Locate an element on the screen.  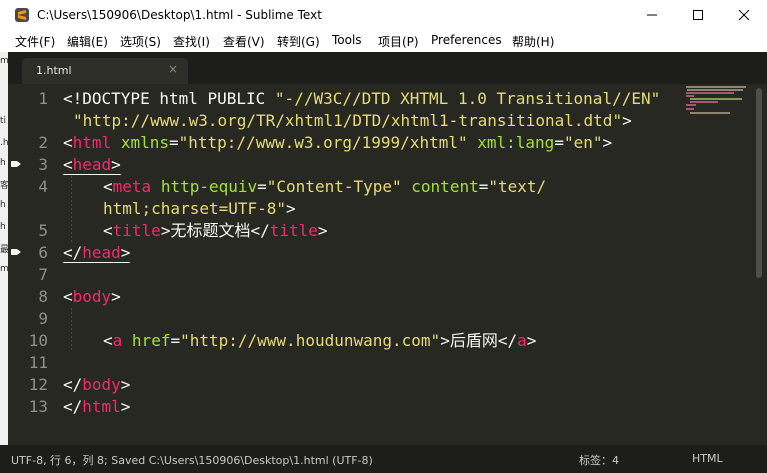
code-line-4-wrap: html;charset=UTF-8"> is located at coordinates (199, 209).